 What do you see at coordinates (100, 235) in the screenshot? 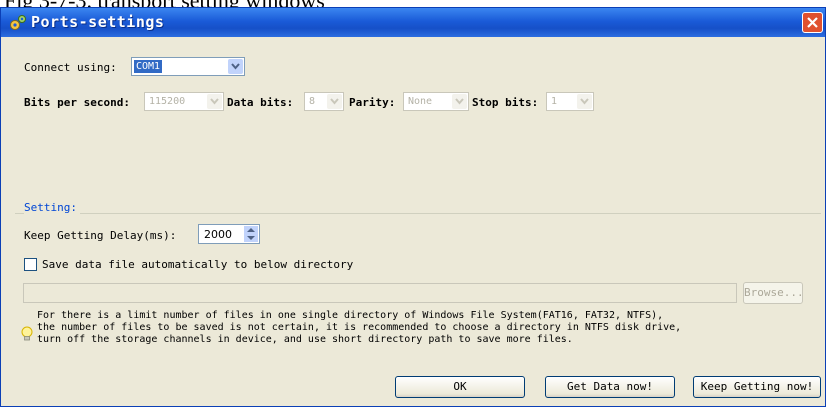
I see `keep-getting-delay-label: Keep Getting Delay(ms):` at bounding box center [100, 235].